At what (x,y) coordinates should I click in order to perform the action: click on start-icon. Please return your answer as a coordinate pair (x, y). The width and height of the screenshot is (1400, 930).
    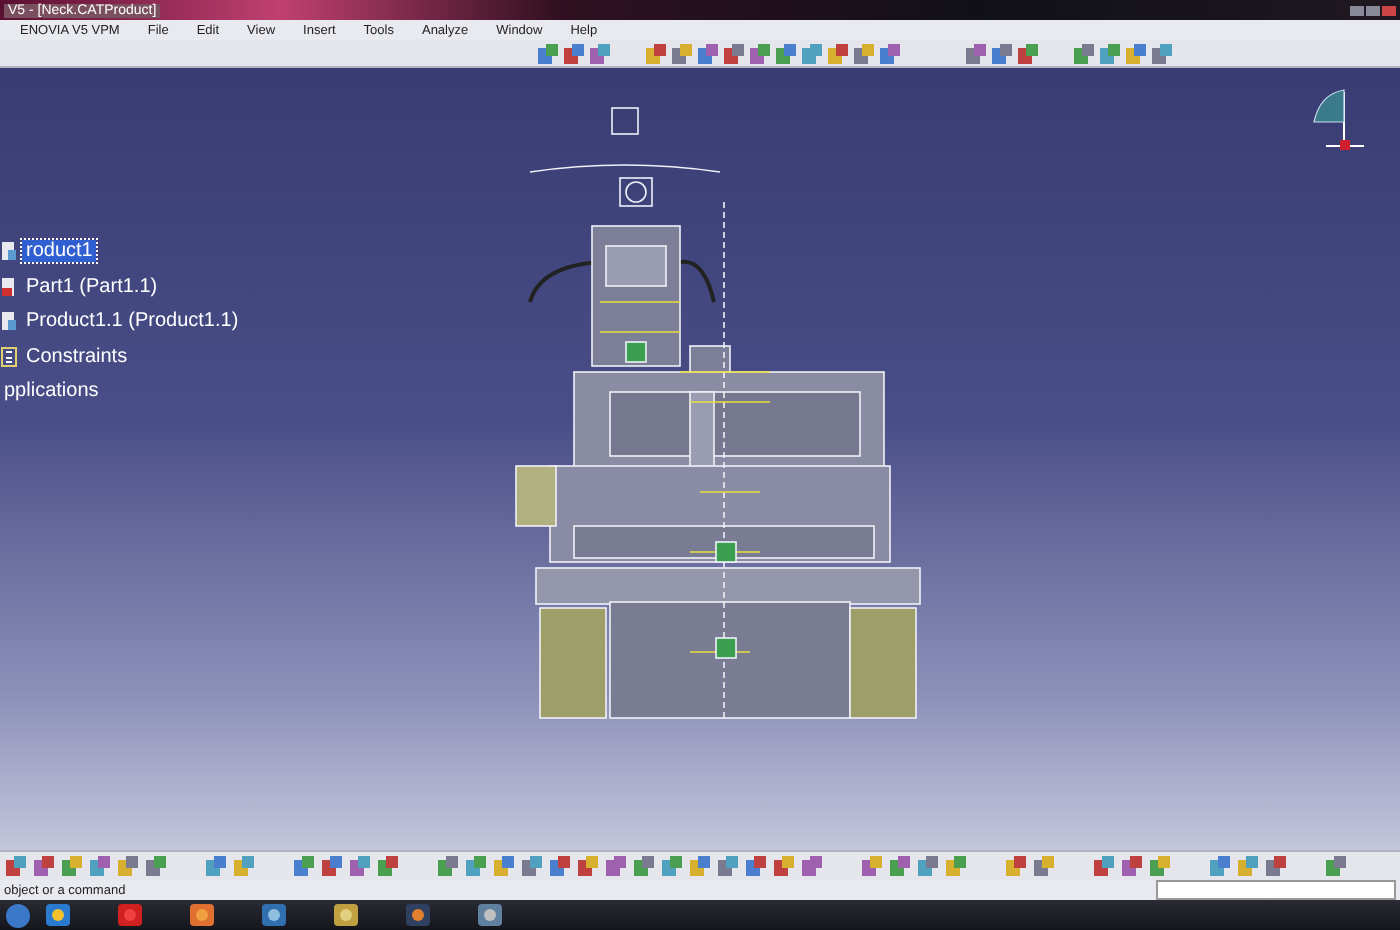
    Looking at the image, I should click on (18, 915).